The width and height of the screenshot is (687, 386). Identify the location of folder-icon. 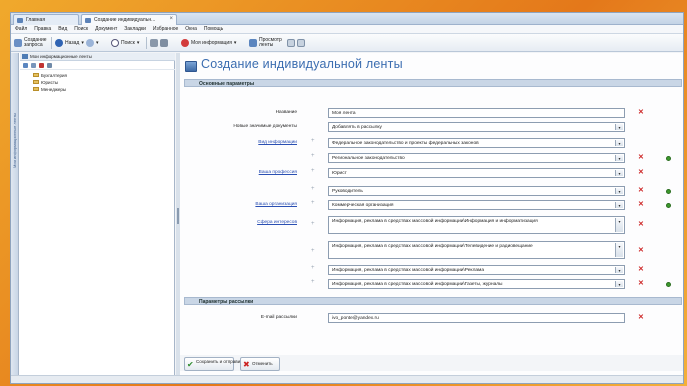
(36, 82).